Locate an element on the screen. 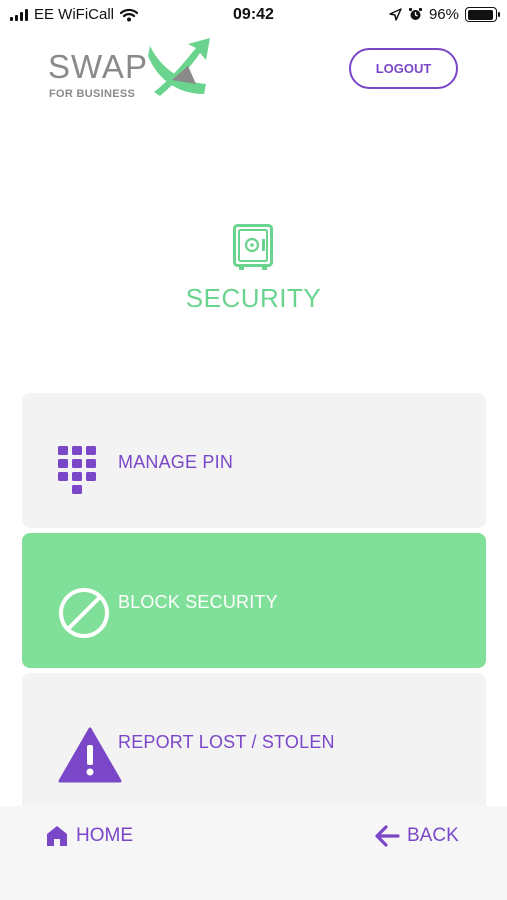 This screenshot has height=900, width=507. home-button: HOME is located at coordinates (89, 836).